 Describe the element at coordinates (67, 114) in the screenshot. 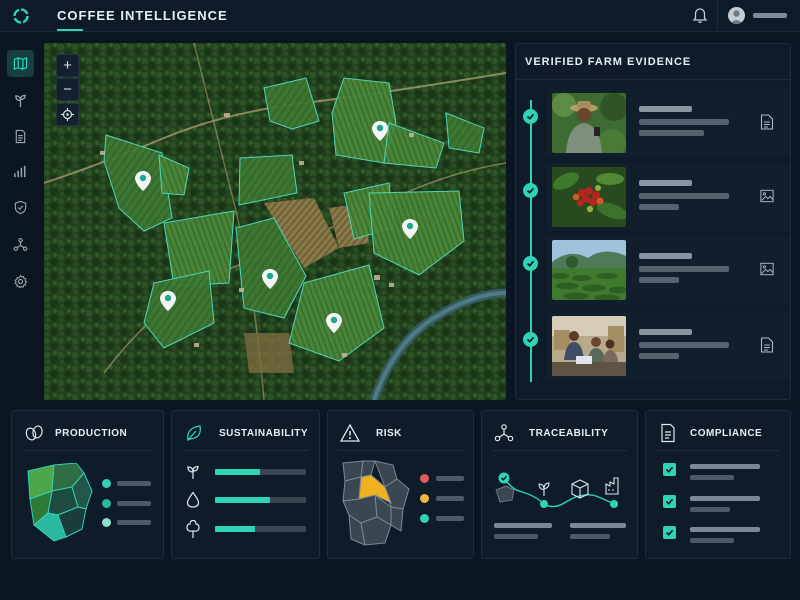

I see `locate-button` at that location.